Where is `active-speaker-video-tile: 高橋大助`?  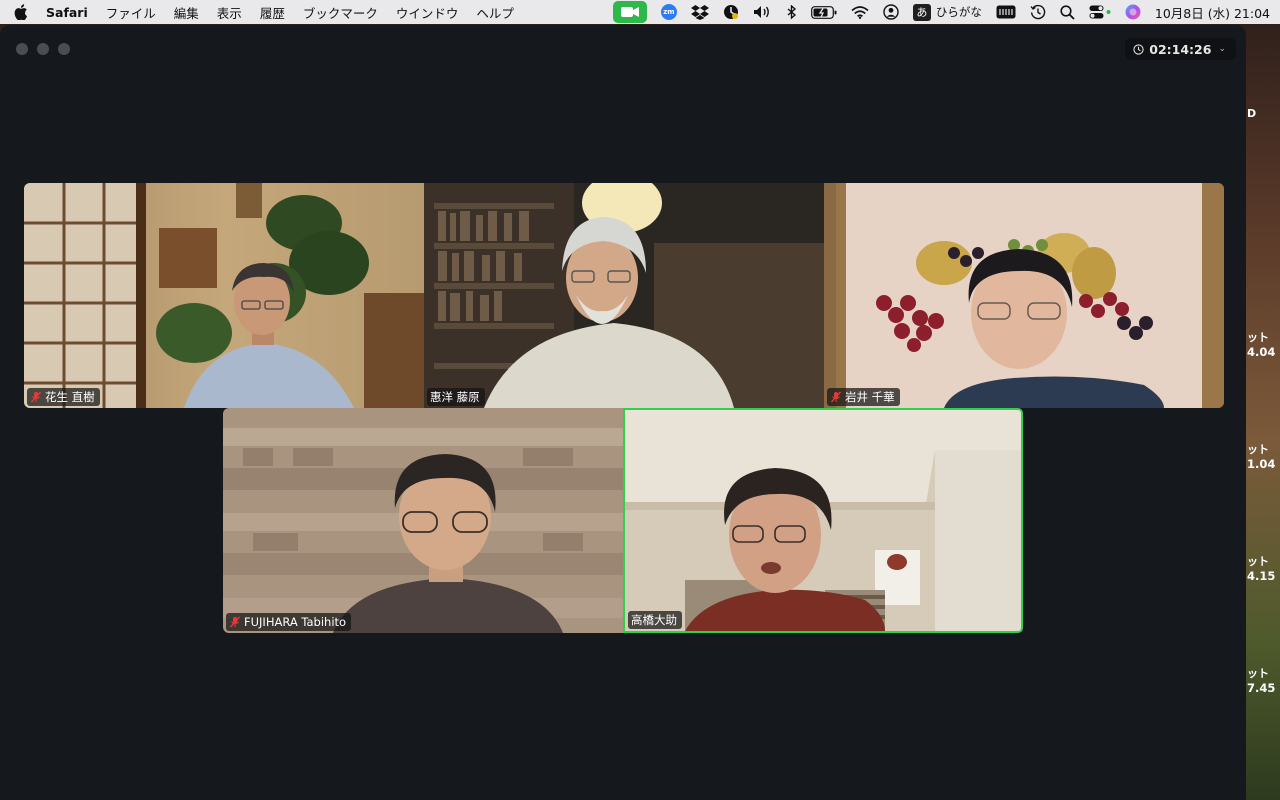
active-speaker-video-tile: 高橋大助 is located at coordinates (823, 520).